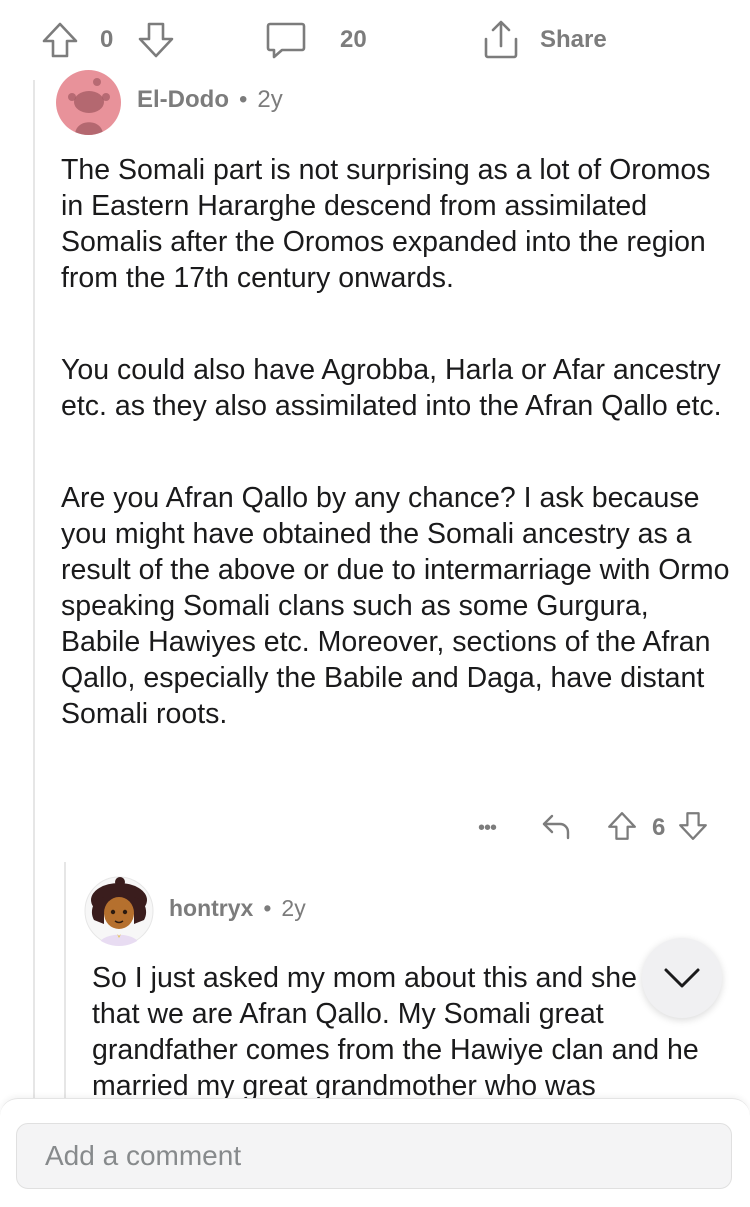 The image size is (750, 1207). Describe the element at coordinates (501, 39) in the screenshot. I see `share-icon` at that location.